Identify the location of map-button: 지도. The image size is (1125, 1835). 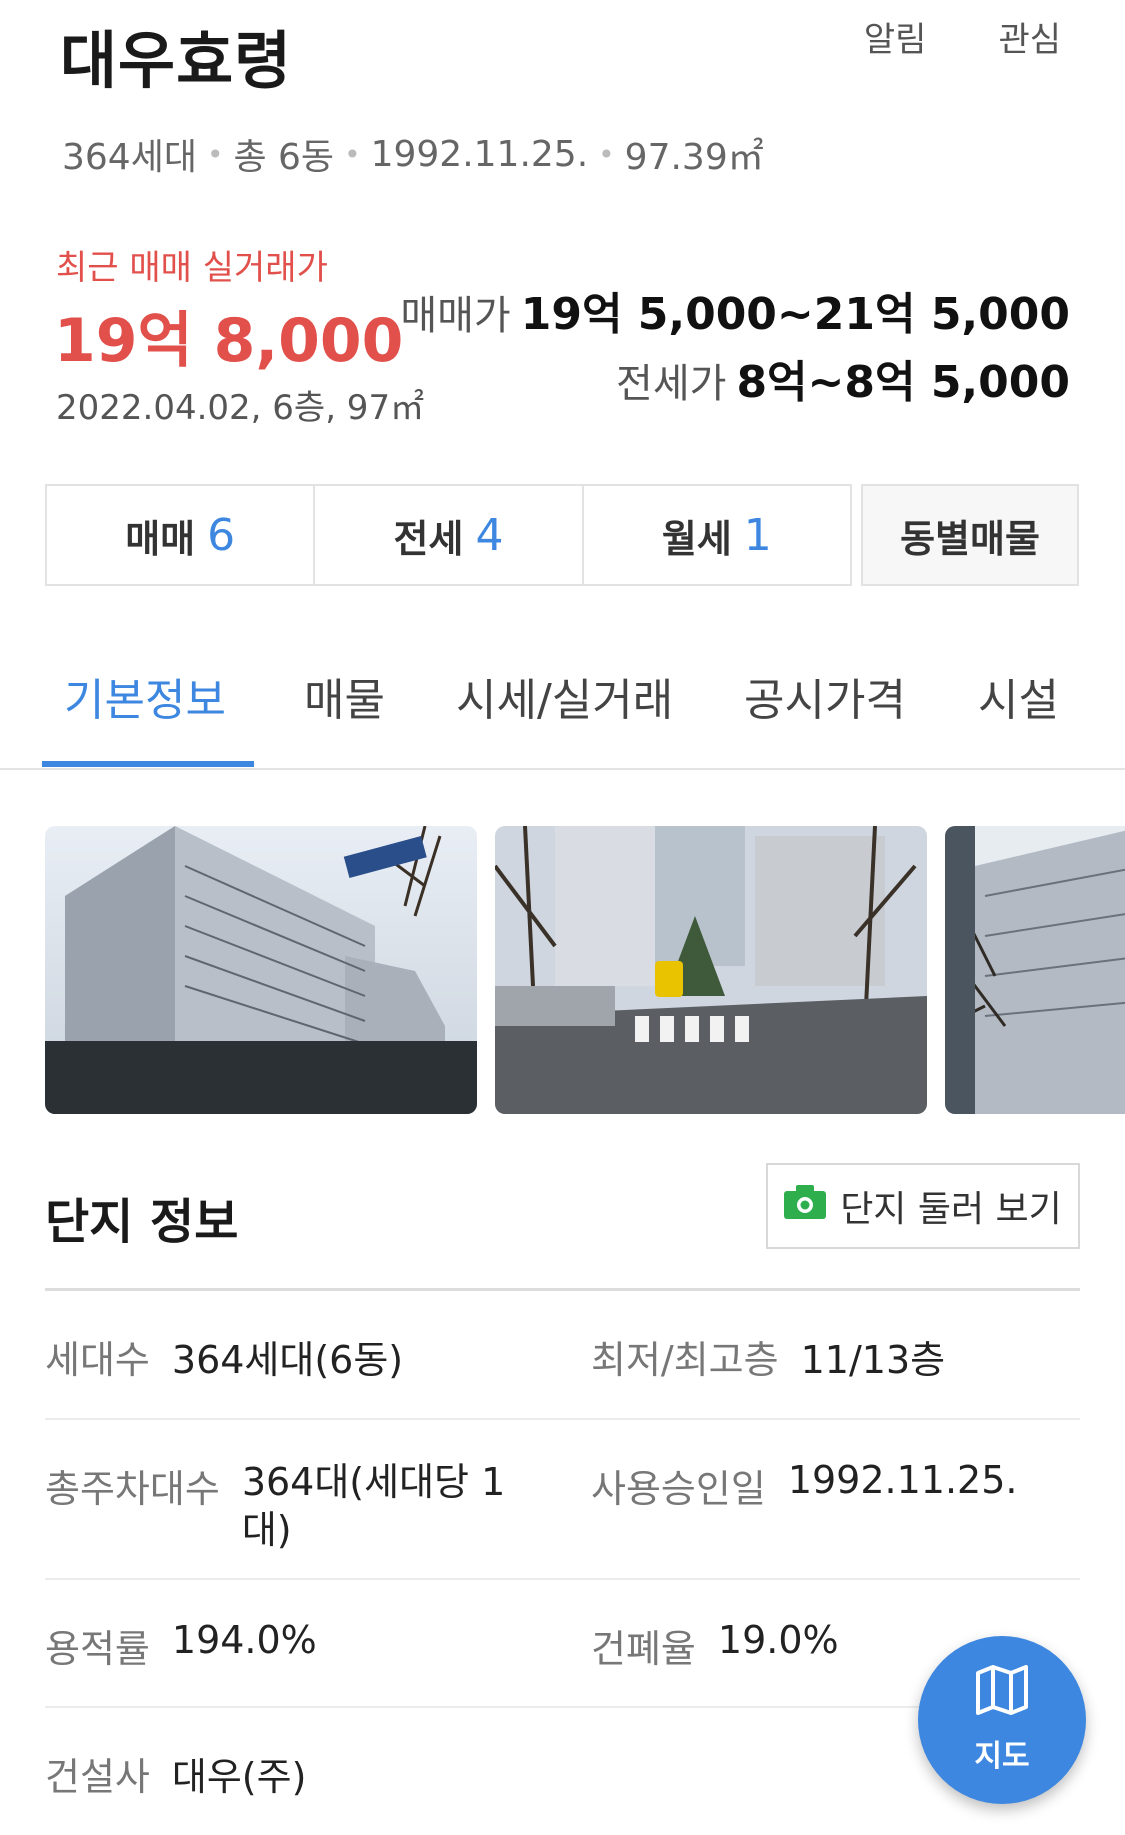
(1002, 1720).